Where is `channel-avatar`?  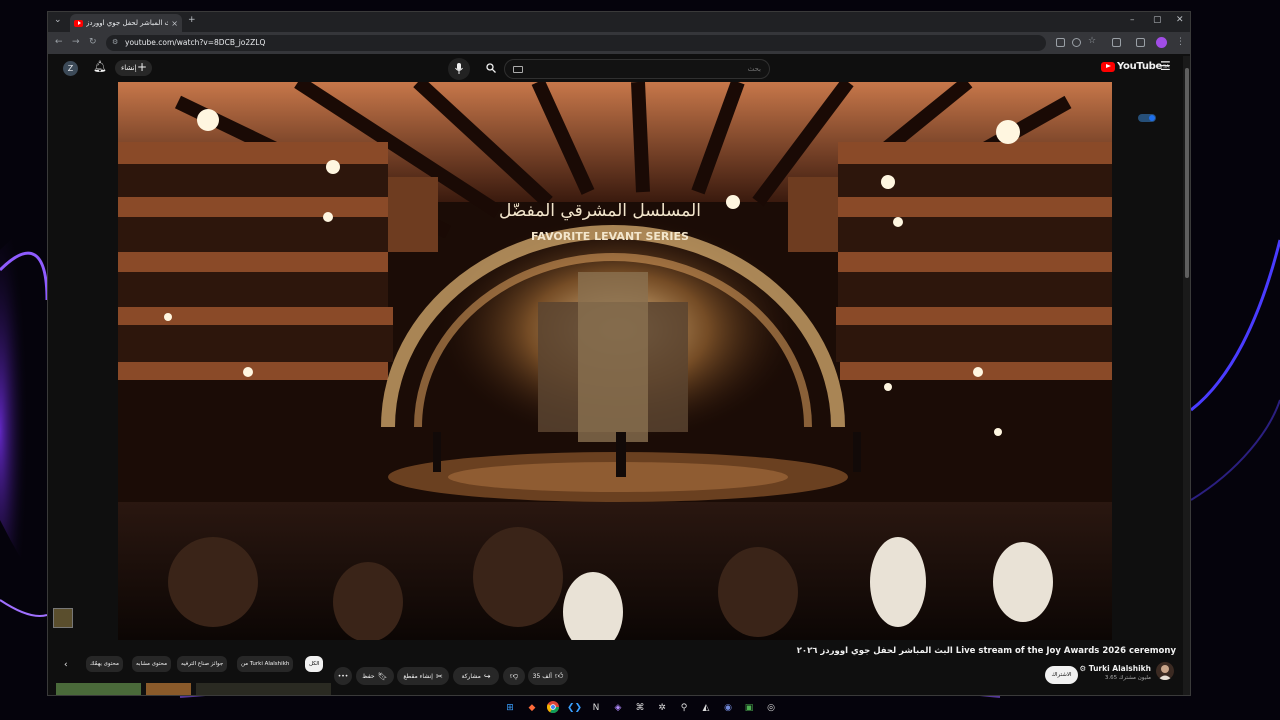
channel-avatar is located at coordinates (1165, 671).